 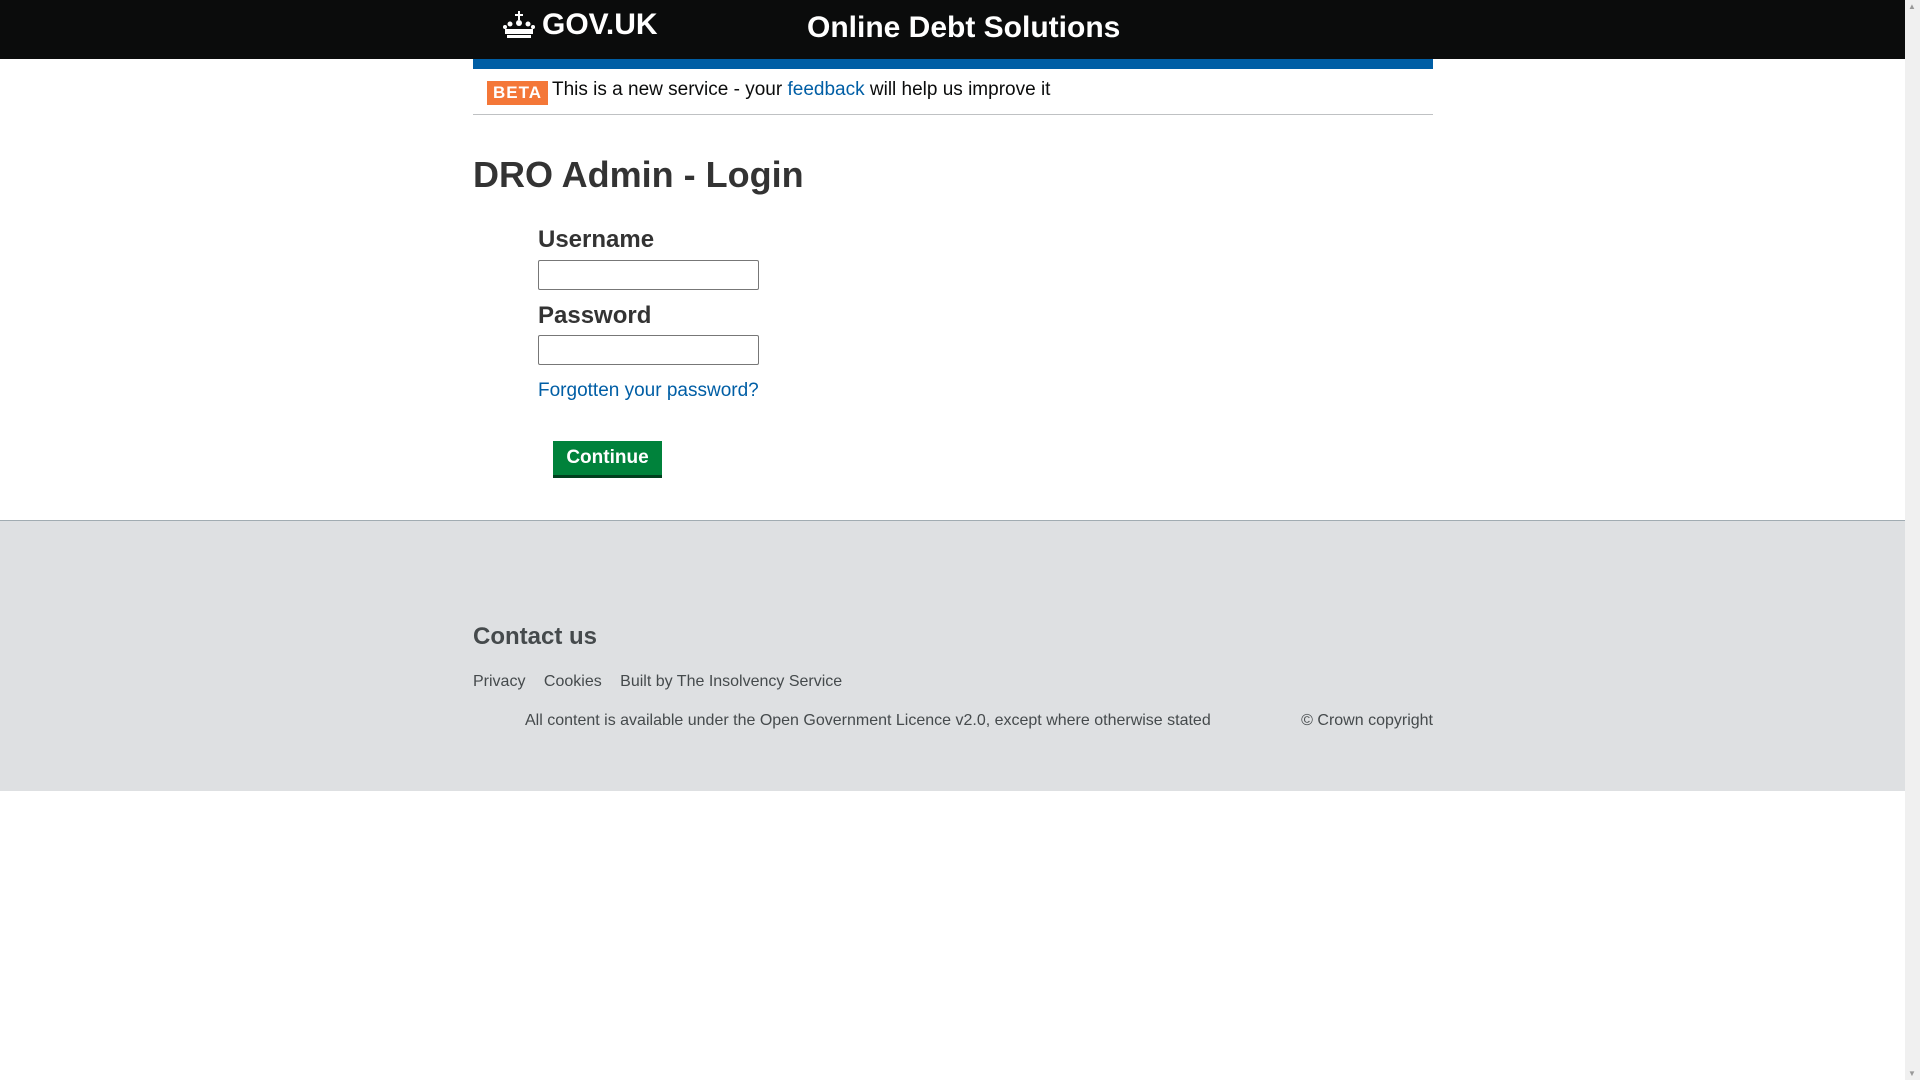 I want to click on continue-button: Continue, so click(x=607, y=459).